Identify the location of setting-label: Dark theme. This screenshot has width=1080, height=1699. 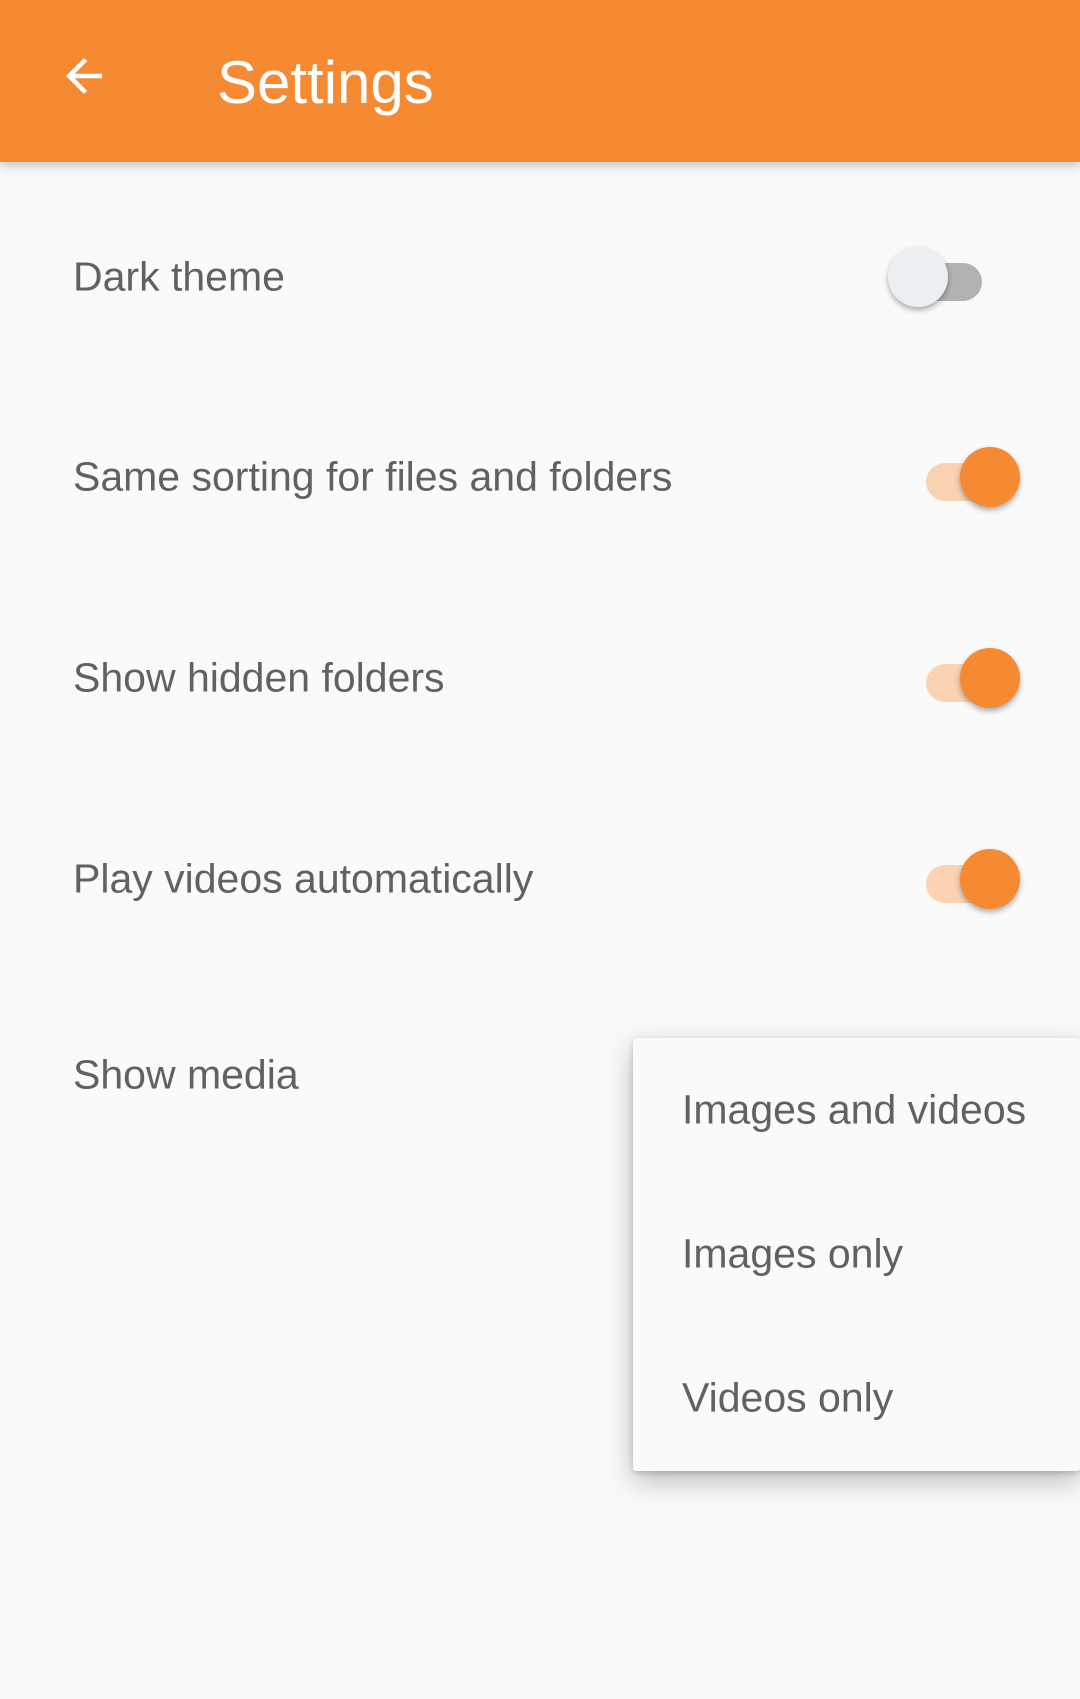
(179, 276).